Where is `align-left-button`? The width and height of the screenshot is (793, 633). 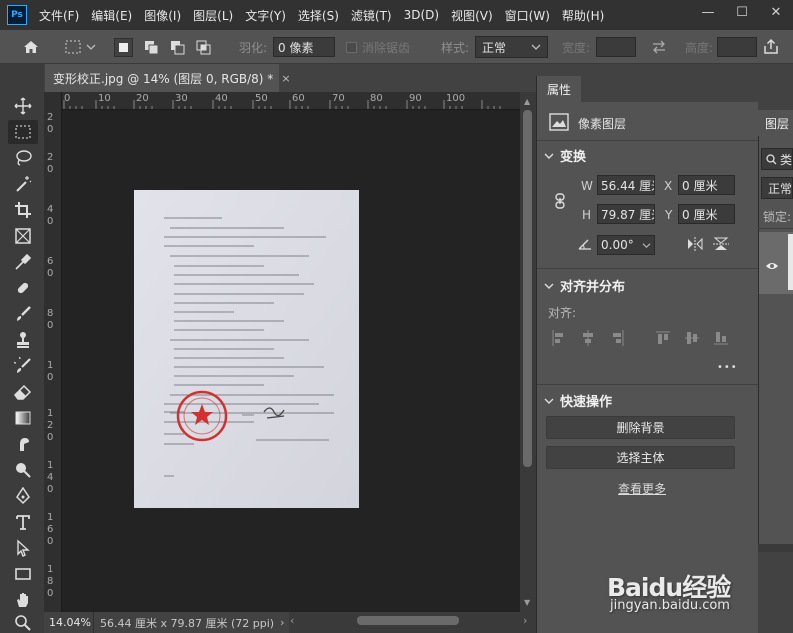 align-left-button is located at coordinates (559, 339).